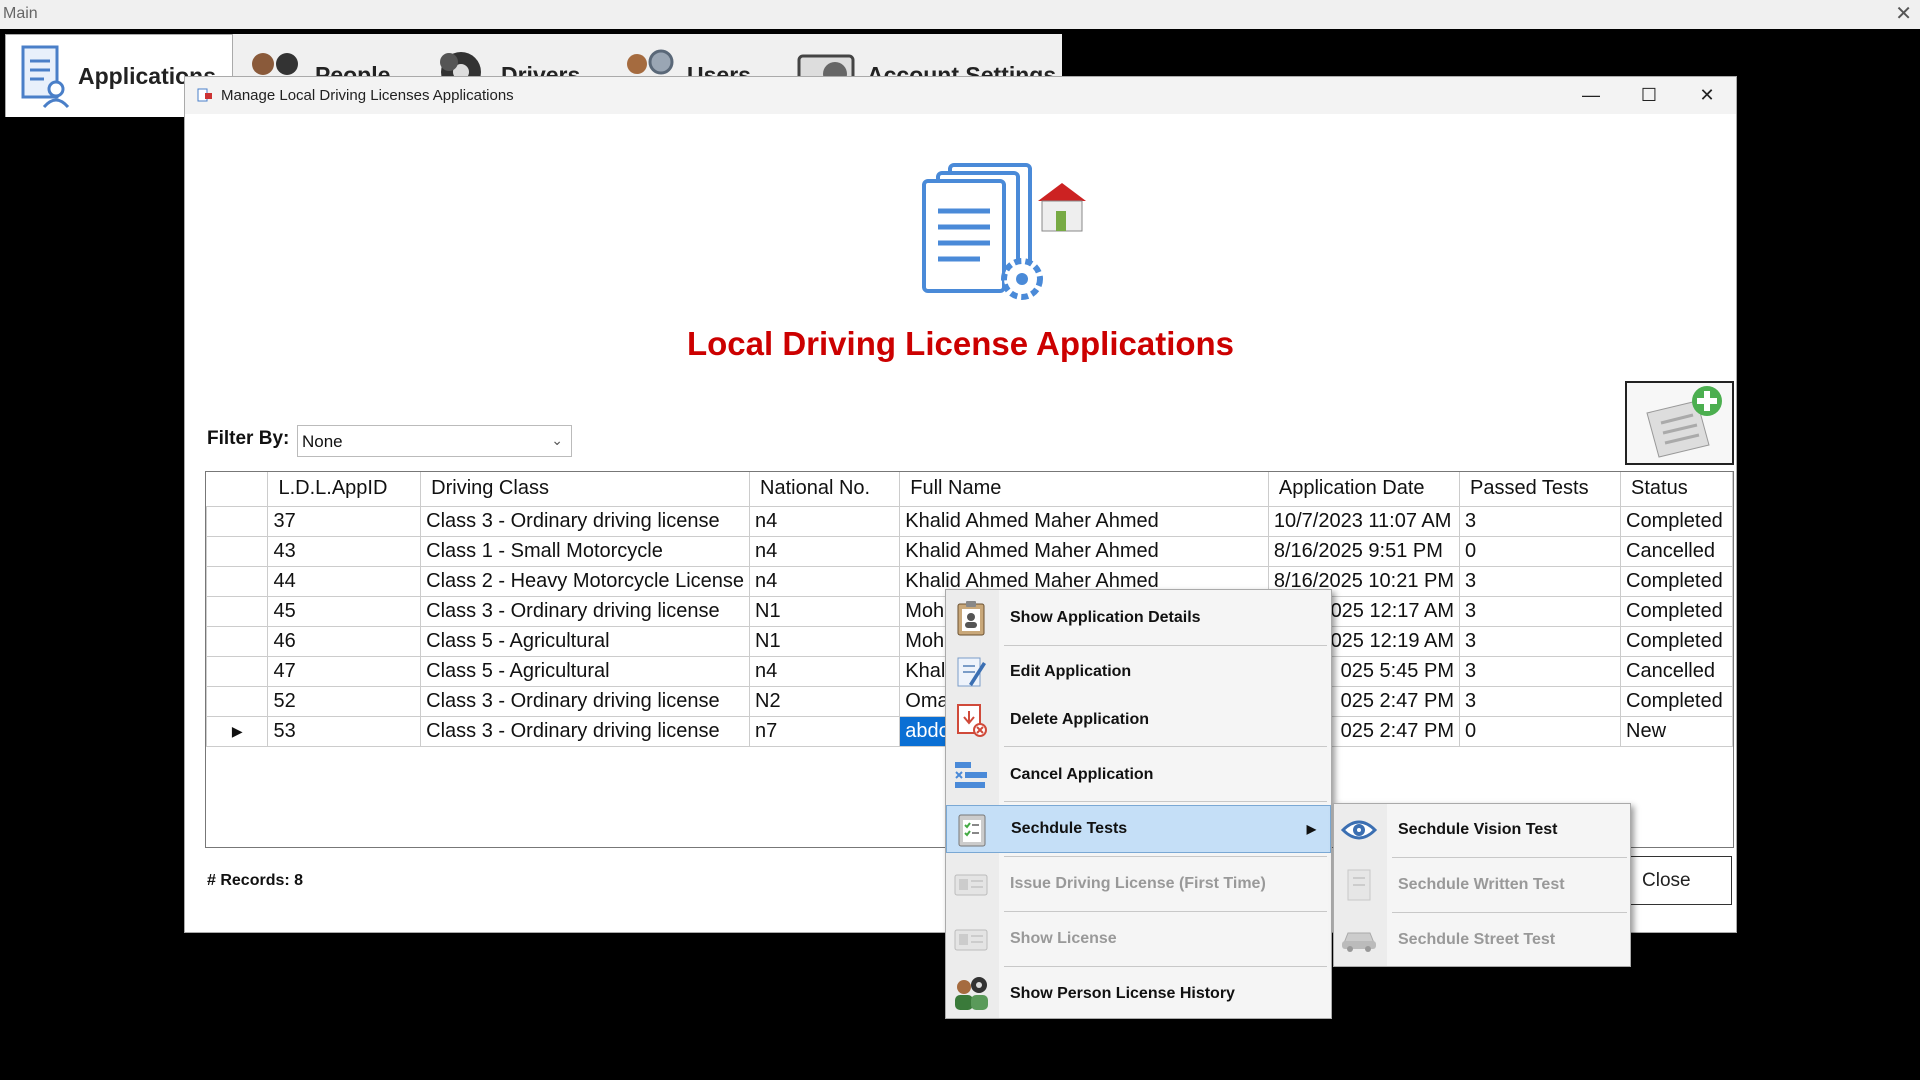  Describe the element at coordinates (1679, 423) in the screenshot. I see `add-application-button` at that location.